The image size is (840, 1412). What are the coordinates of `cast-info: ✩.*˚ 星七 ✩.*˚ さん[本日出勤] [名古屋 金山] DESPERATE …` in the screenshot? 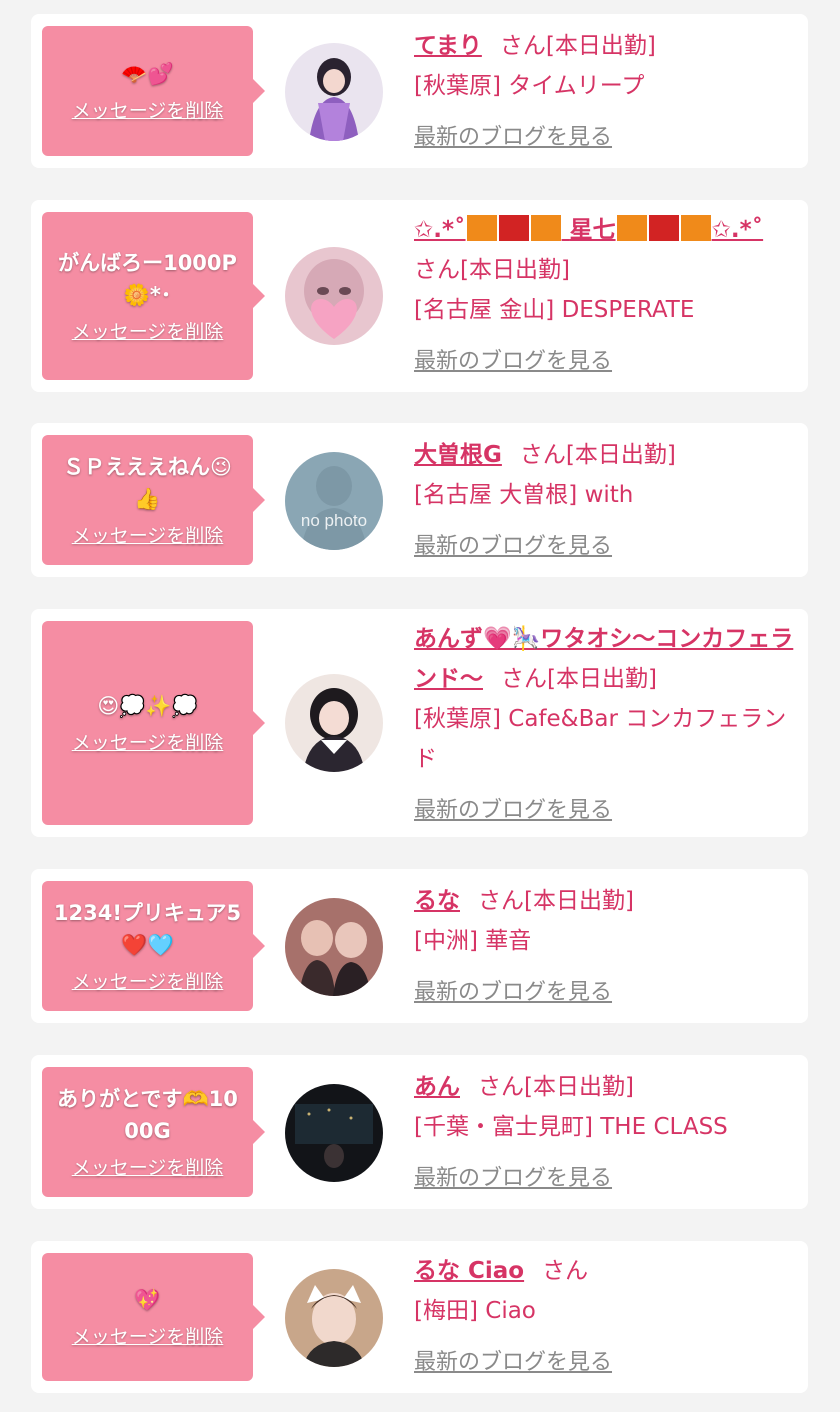 It's located at (604, 296).